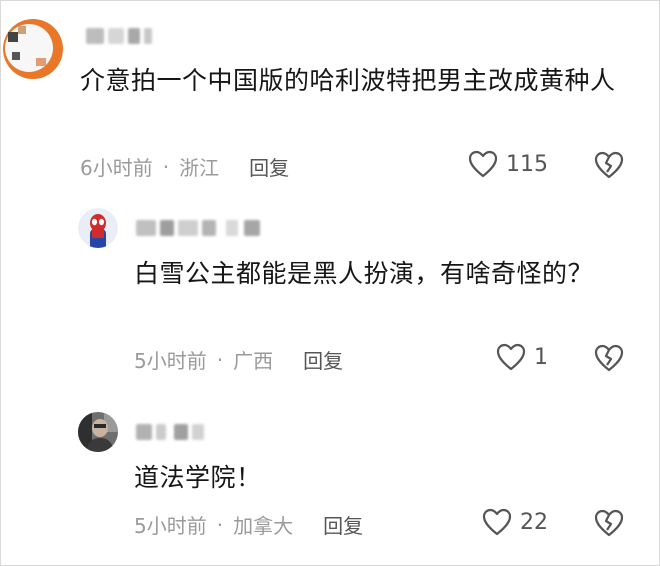 This screenshot has height=566, width=660. I want to click on like-count: 22, so click(534, 522).